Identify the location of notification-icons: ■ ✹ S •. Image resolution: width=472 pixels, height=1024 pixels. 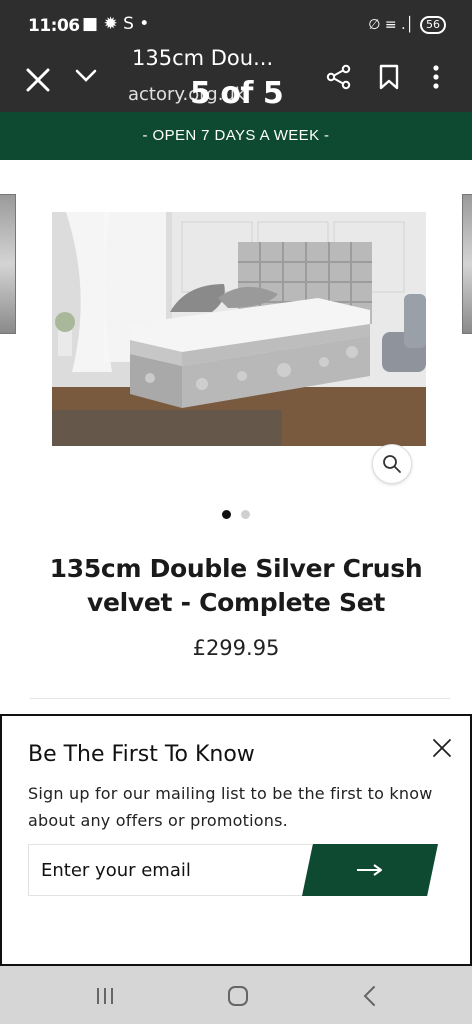
(116, 24).